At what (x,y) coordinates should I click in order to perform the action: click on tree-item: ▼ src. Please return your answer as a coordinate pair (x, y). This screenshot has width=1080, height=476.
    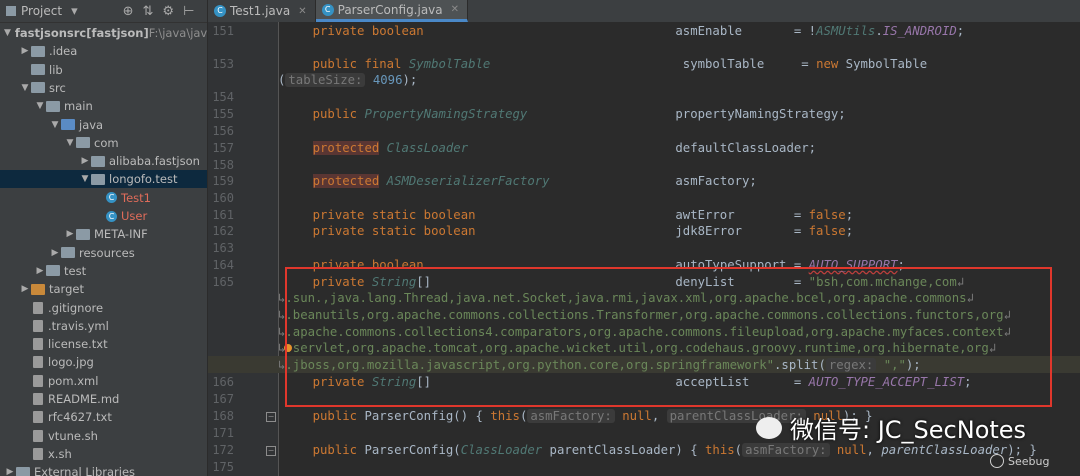
    Looking at the image, I should click on (103, 88).